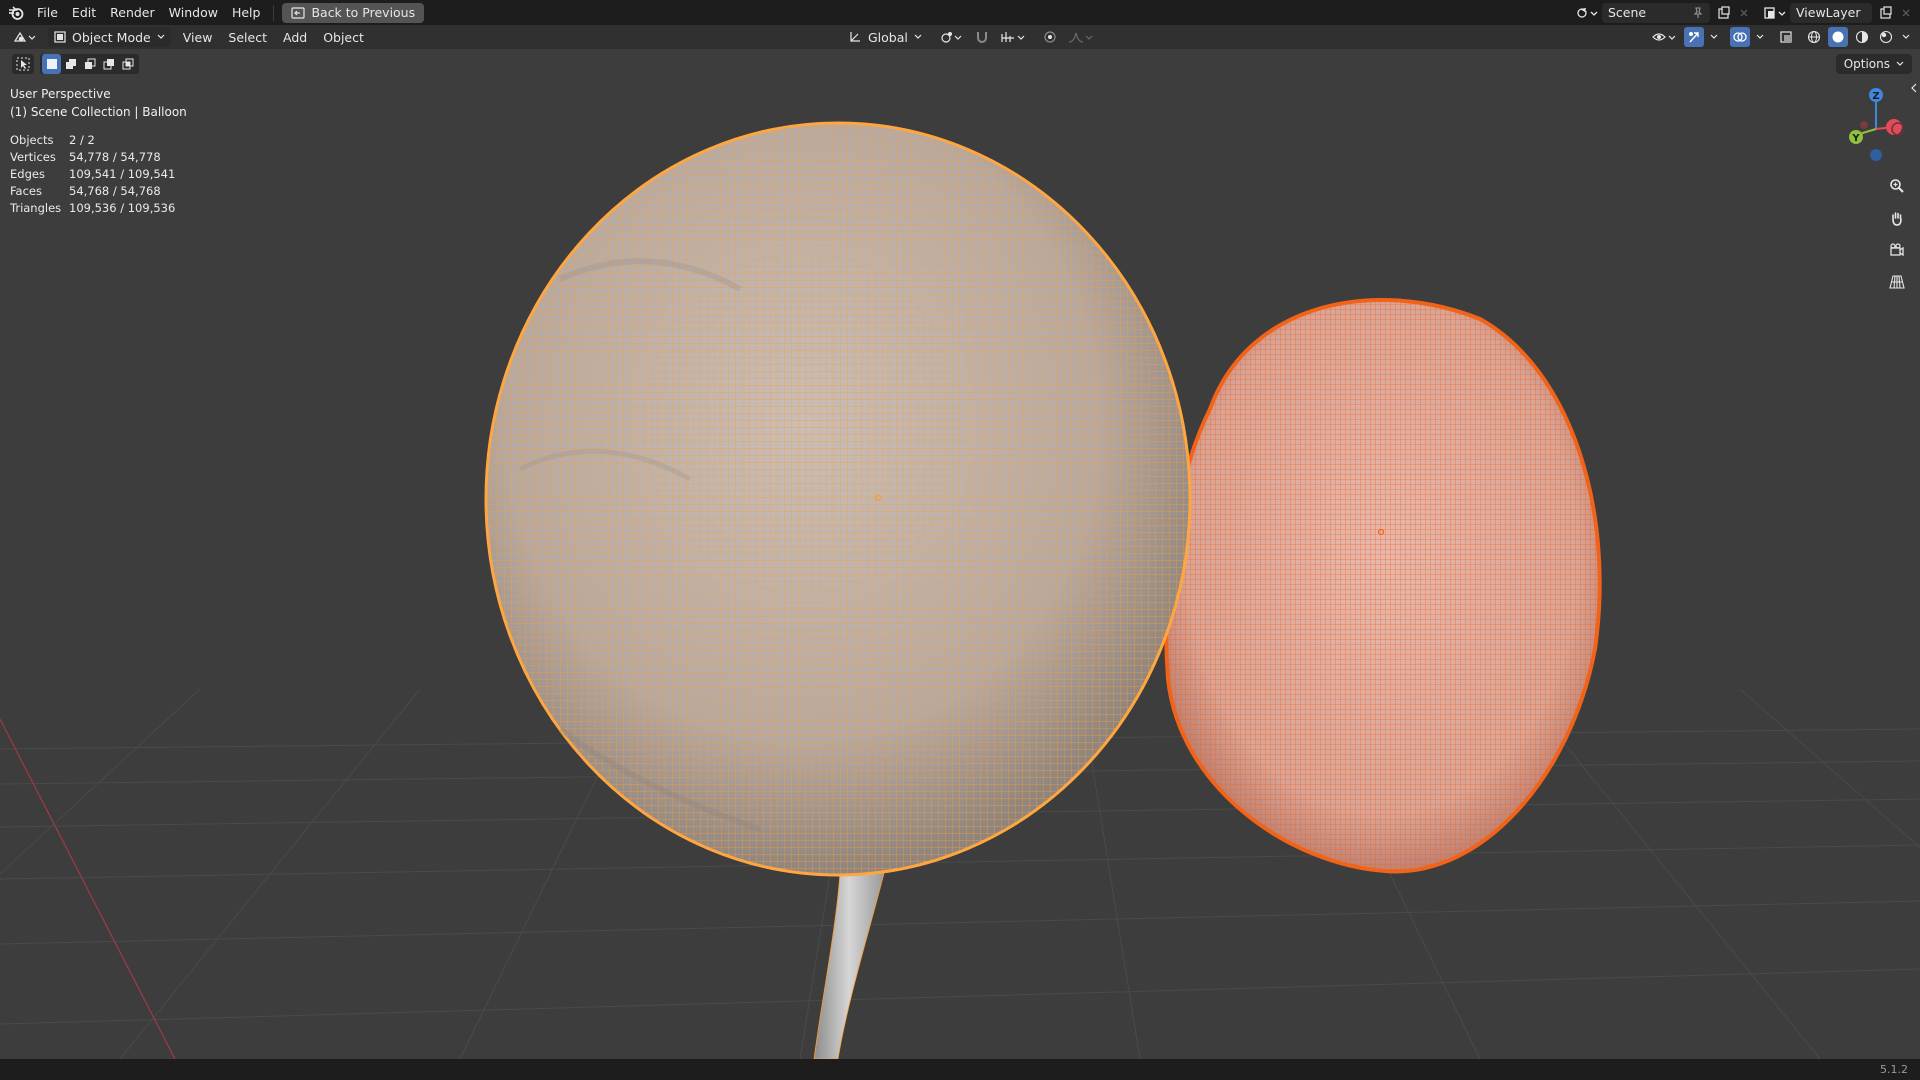 Image resolution: width=1920 pixels, height=1080 pixels. I want to click on menu-window: Window, so click(193, 12).